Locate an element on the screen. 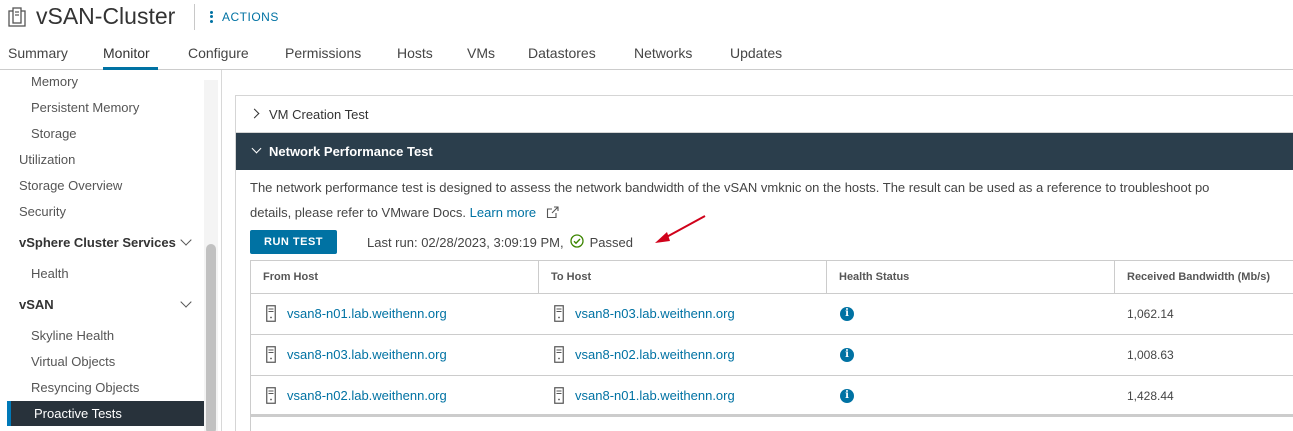  run-test-button: RUN TEST is located at coordinates (293, 242).